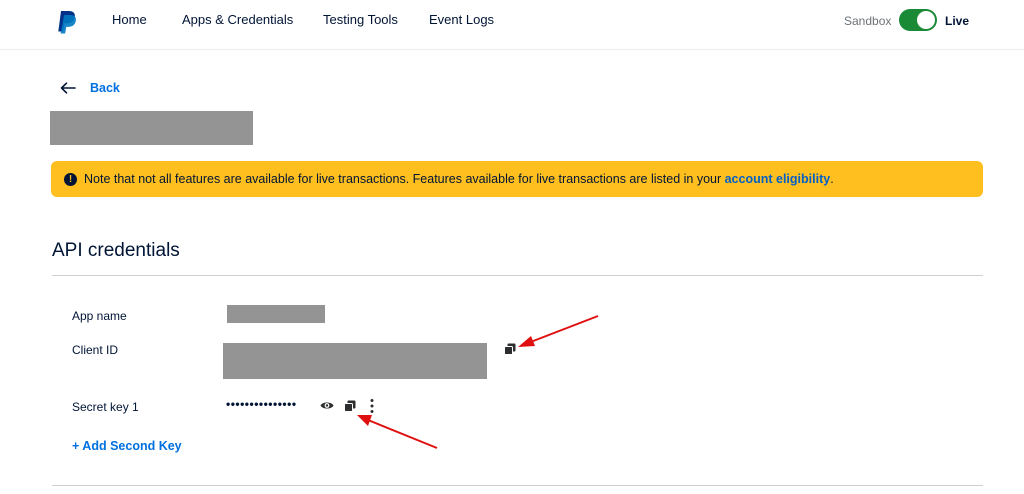 This screenshot has height=494, width=1024. I want to click on redacted-app-title, so click(151, 128).